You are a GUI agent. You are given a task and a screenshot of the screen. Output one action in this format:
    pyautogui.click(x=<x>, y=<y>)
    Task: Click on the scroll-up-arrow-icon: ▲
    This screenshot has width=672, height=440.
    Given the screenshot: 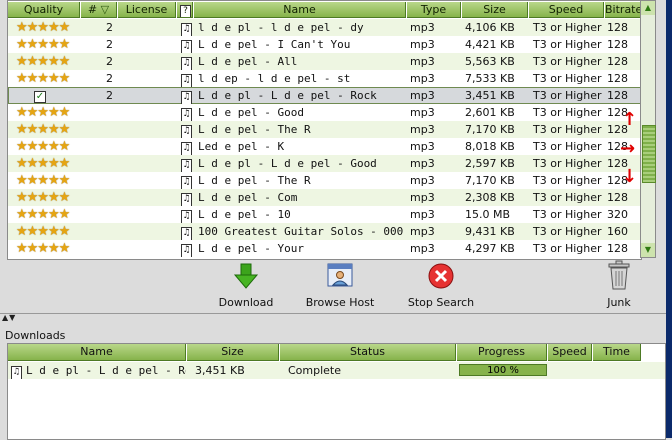 What is the action you would take?
    pyautogui.click(x=648, y=8)
    